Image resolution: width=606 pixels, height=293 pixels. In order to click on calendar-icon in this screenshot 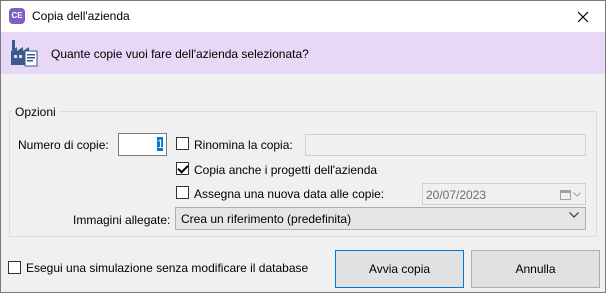, I will do `click(565, 194)`.